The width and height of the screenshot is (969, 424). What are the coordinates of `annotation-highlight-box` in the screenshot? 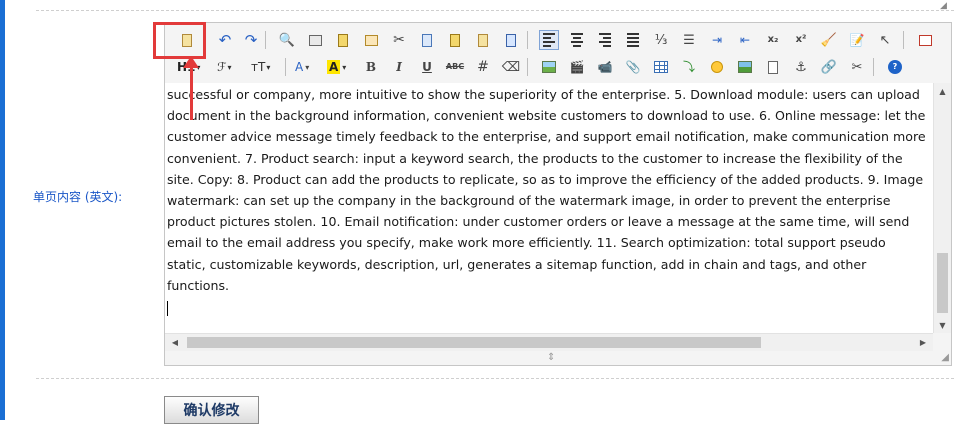 It's located at (179, 40).